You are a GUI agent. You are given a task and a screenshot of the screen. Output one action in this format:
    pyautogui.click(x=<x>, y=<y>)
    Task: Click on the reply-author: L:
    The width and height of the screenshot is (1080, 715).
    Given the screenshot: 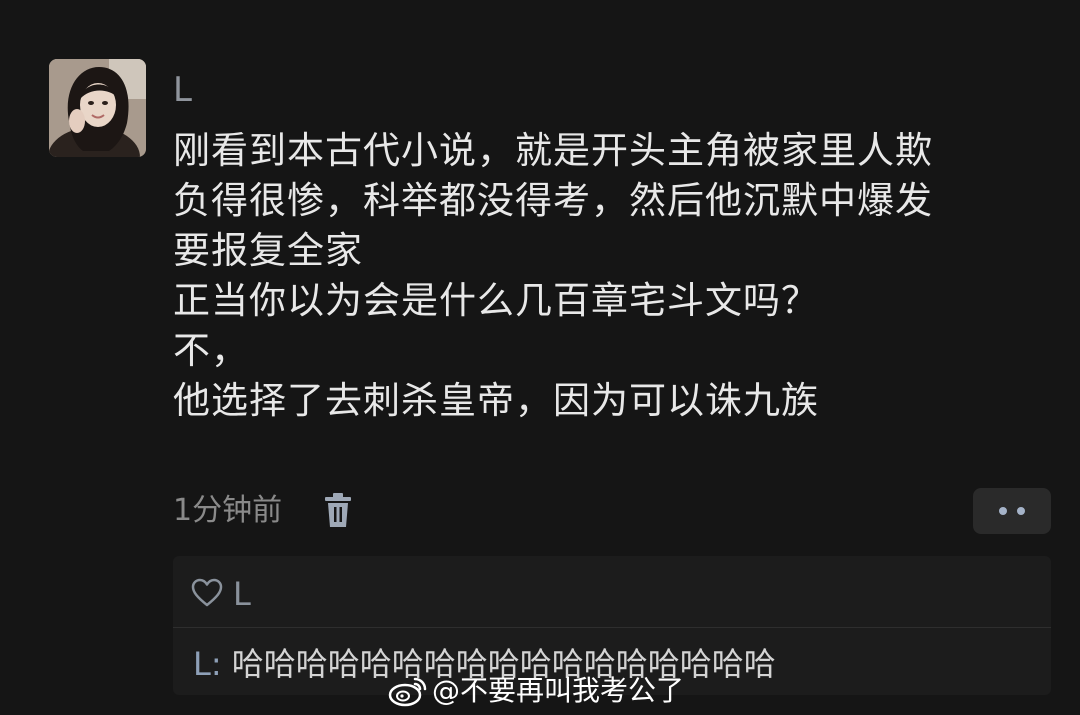 What is the action you would take?
    pyautogui.click(x=207, y=664)
    